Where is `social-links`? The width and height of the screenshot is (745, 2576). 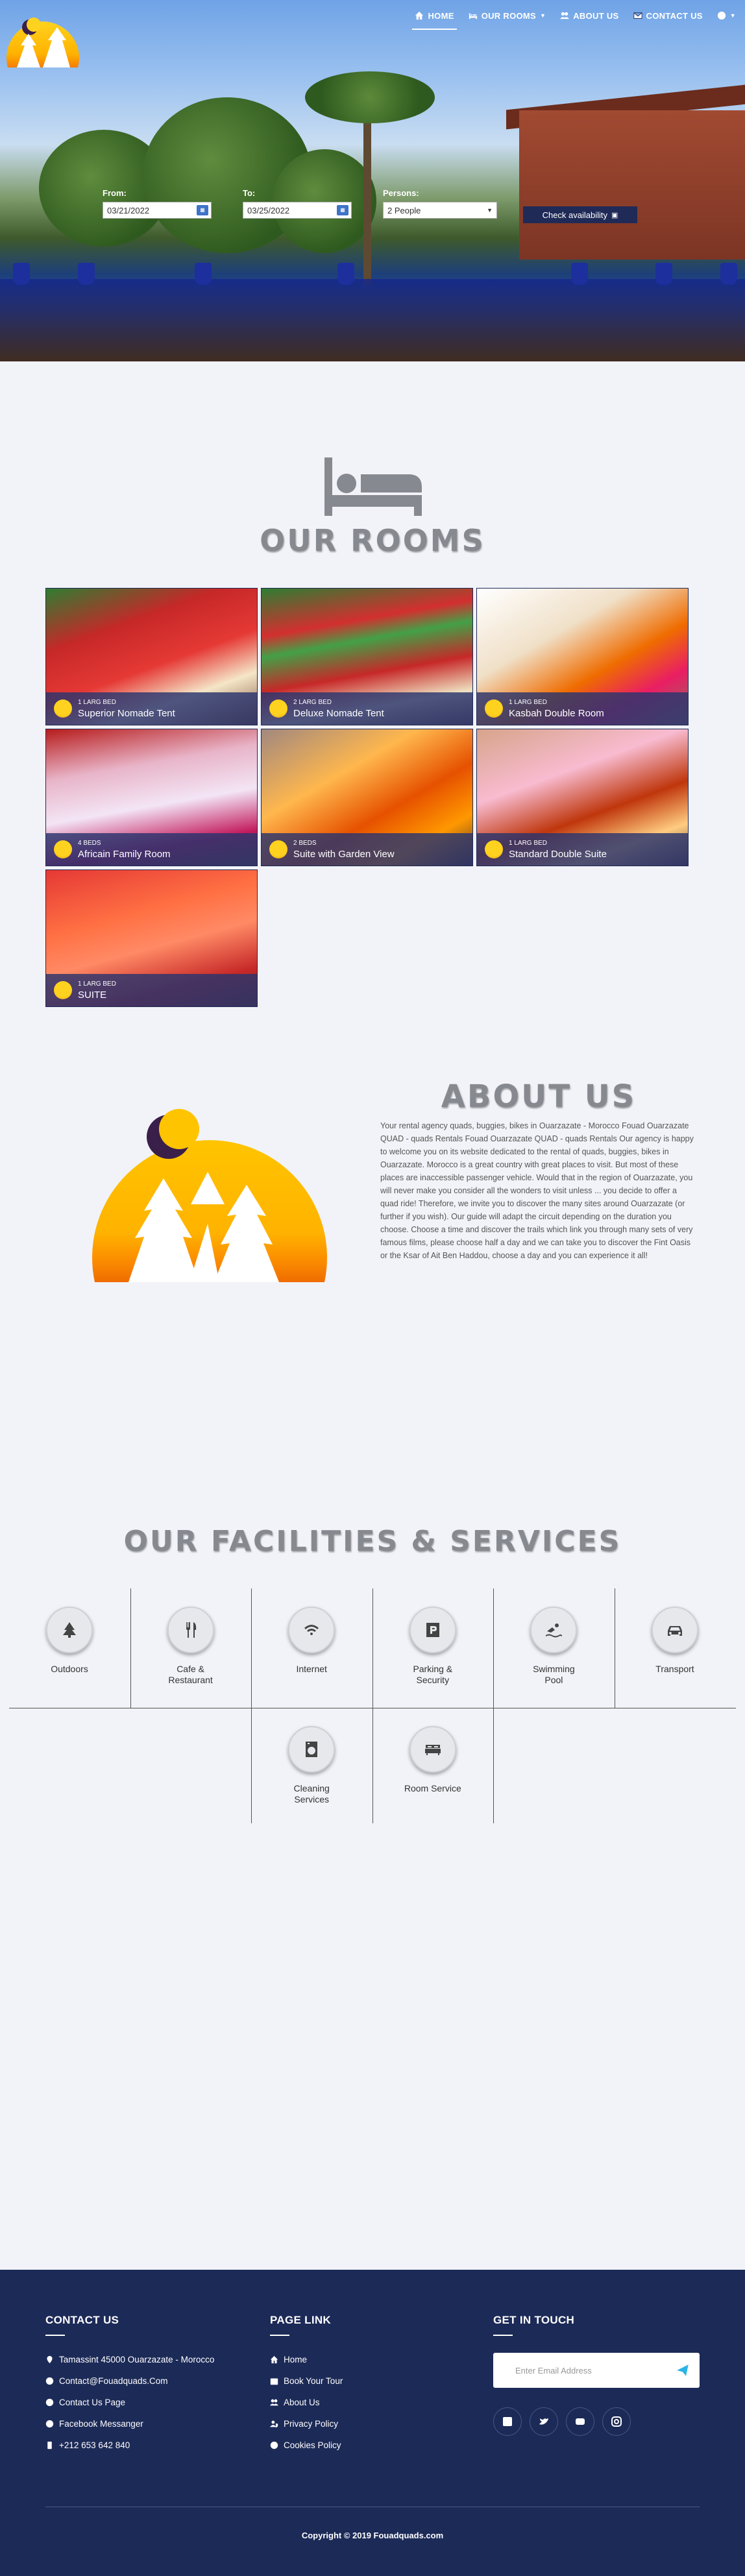
social-links is located at coordinates (597, 2421).